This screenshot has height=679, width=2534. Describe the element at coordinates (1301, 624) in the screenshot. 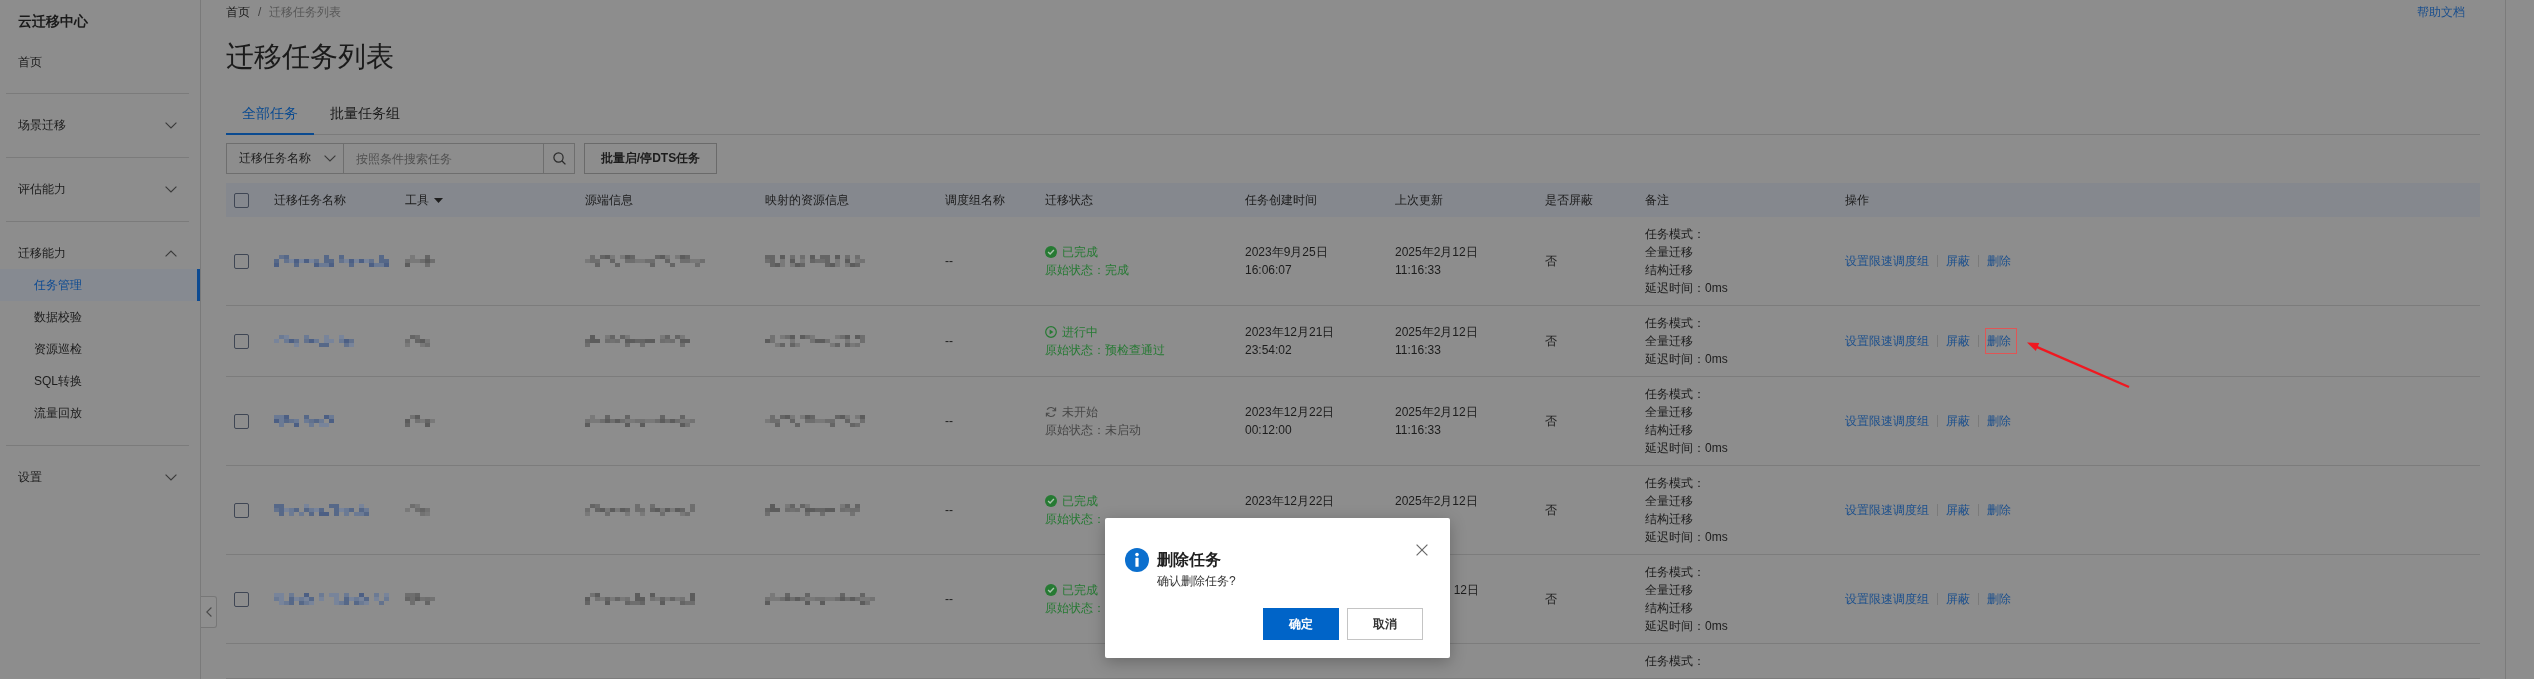

I see `confirm-button: 确定` at that location.